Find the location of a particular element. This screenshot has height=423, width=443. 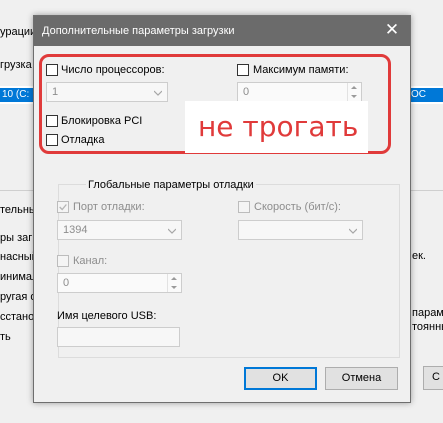

channel-label: Канал: is located at coordinates (90, 261).